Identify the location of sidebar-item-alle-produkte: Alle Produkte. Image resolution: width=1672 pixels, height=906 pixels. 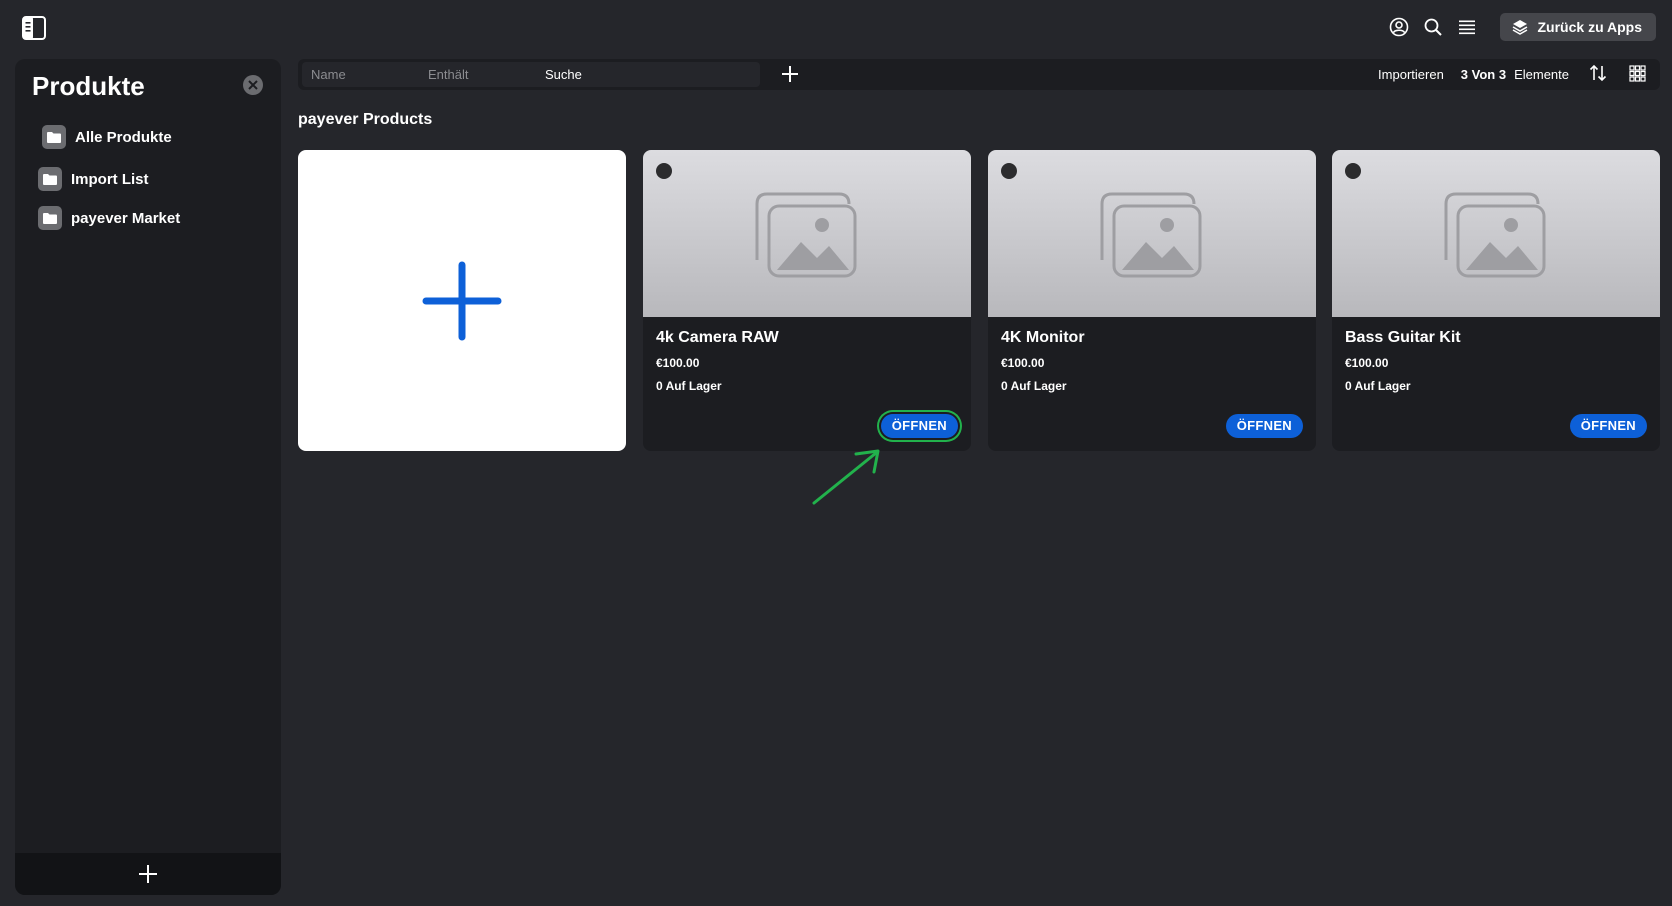
(107, 137).